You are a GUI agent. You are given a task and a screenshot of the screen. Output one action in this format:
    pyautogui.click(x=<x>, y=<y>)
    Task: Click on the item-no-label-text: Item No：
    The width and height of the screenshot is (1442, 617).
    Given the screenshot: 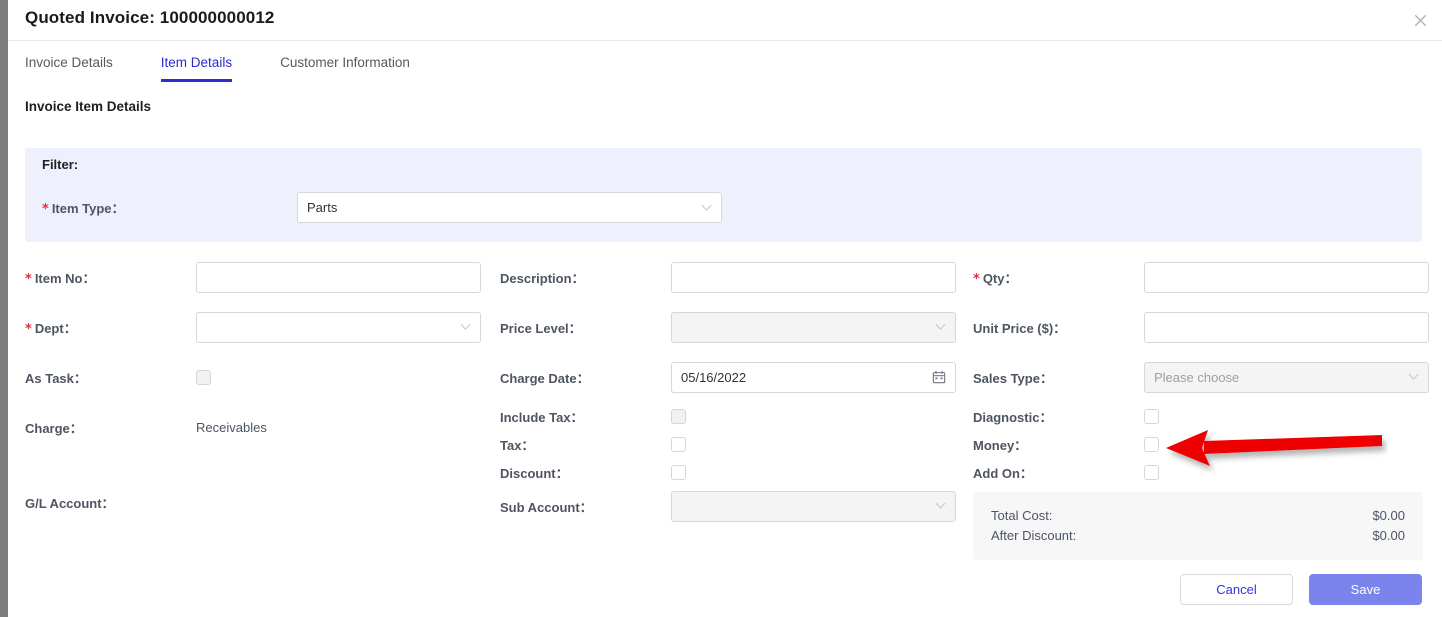 What is the action you would take?
    pyautogui.click(x=65, y=278)
    